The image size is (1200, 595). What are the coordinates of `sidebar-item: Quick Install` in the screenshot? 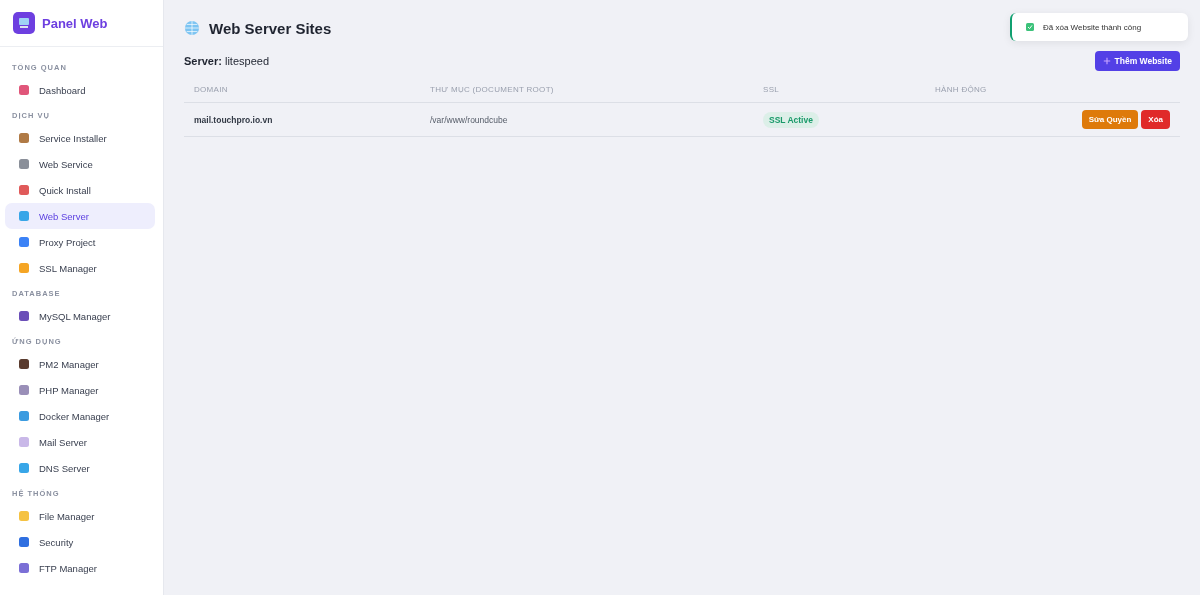 It's located at (80, 190).